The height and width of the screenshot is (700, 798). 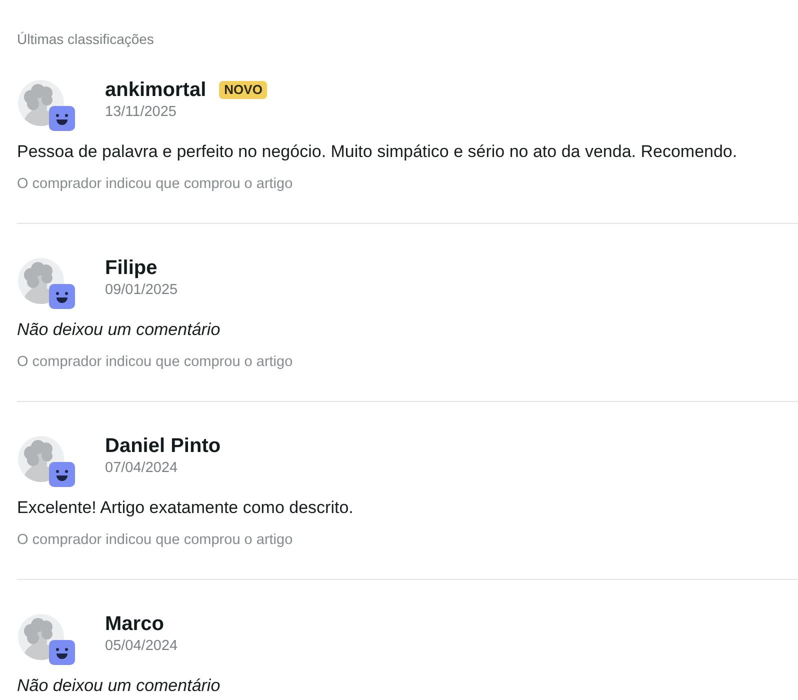 I want to click on section-title: Últimas classificações, so click(x=86, y=39).